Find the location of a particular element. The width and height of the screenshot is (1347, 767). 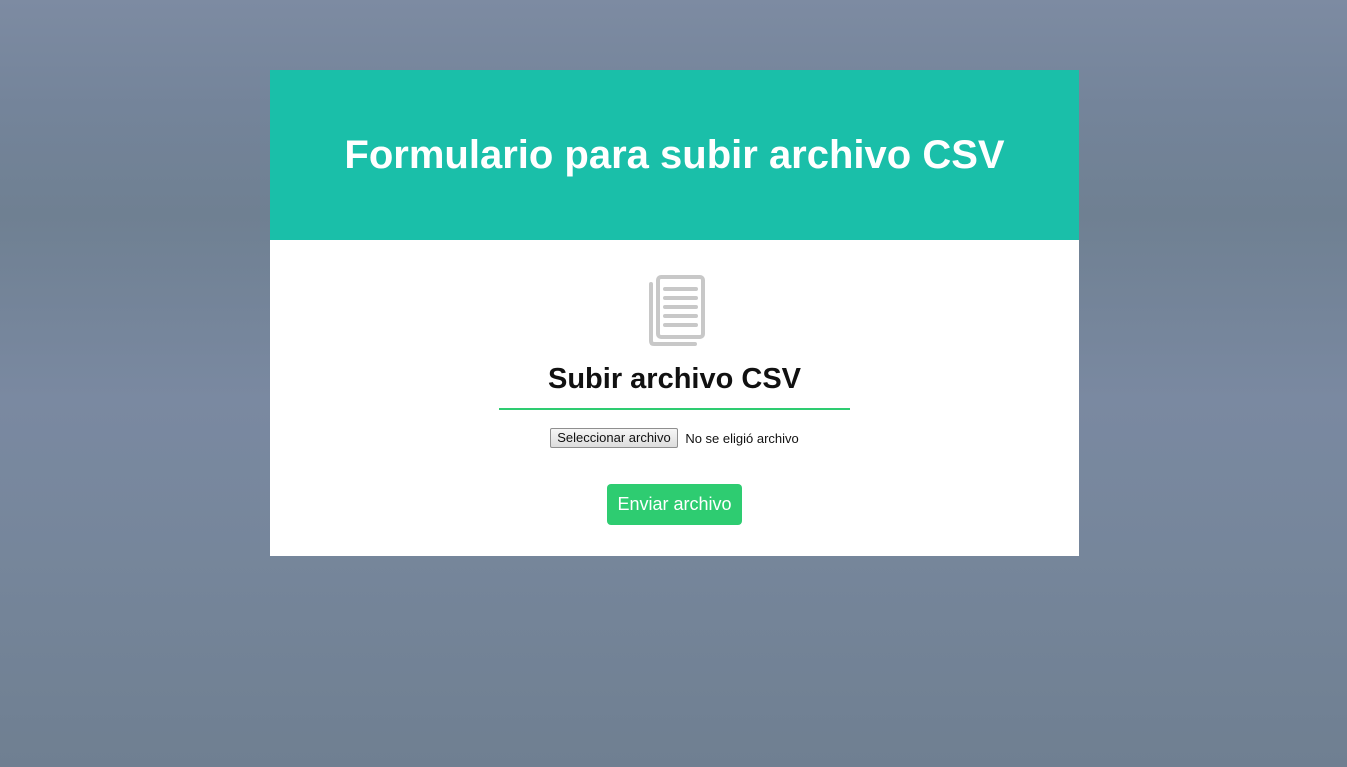

card-header: Formulario para subir archivo CSV is located at coordinates (674, 155).